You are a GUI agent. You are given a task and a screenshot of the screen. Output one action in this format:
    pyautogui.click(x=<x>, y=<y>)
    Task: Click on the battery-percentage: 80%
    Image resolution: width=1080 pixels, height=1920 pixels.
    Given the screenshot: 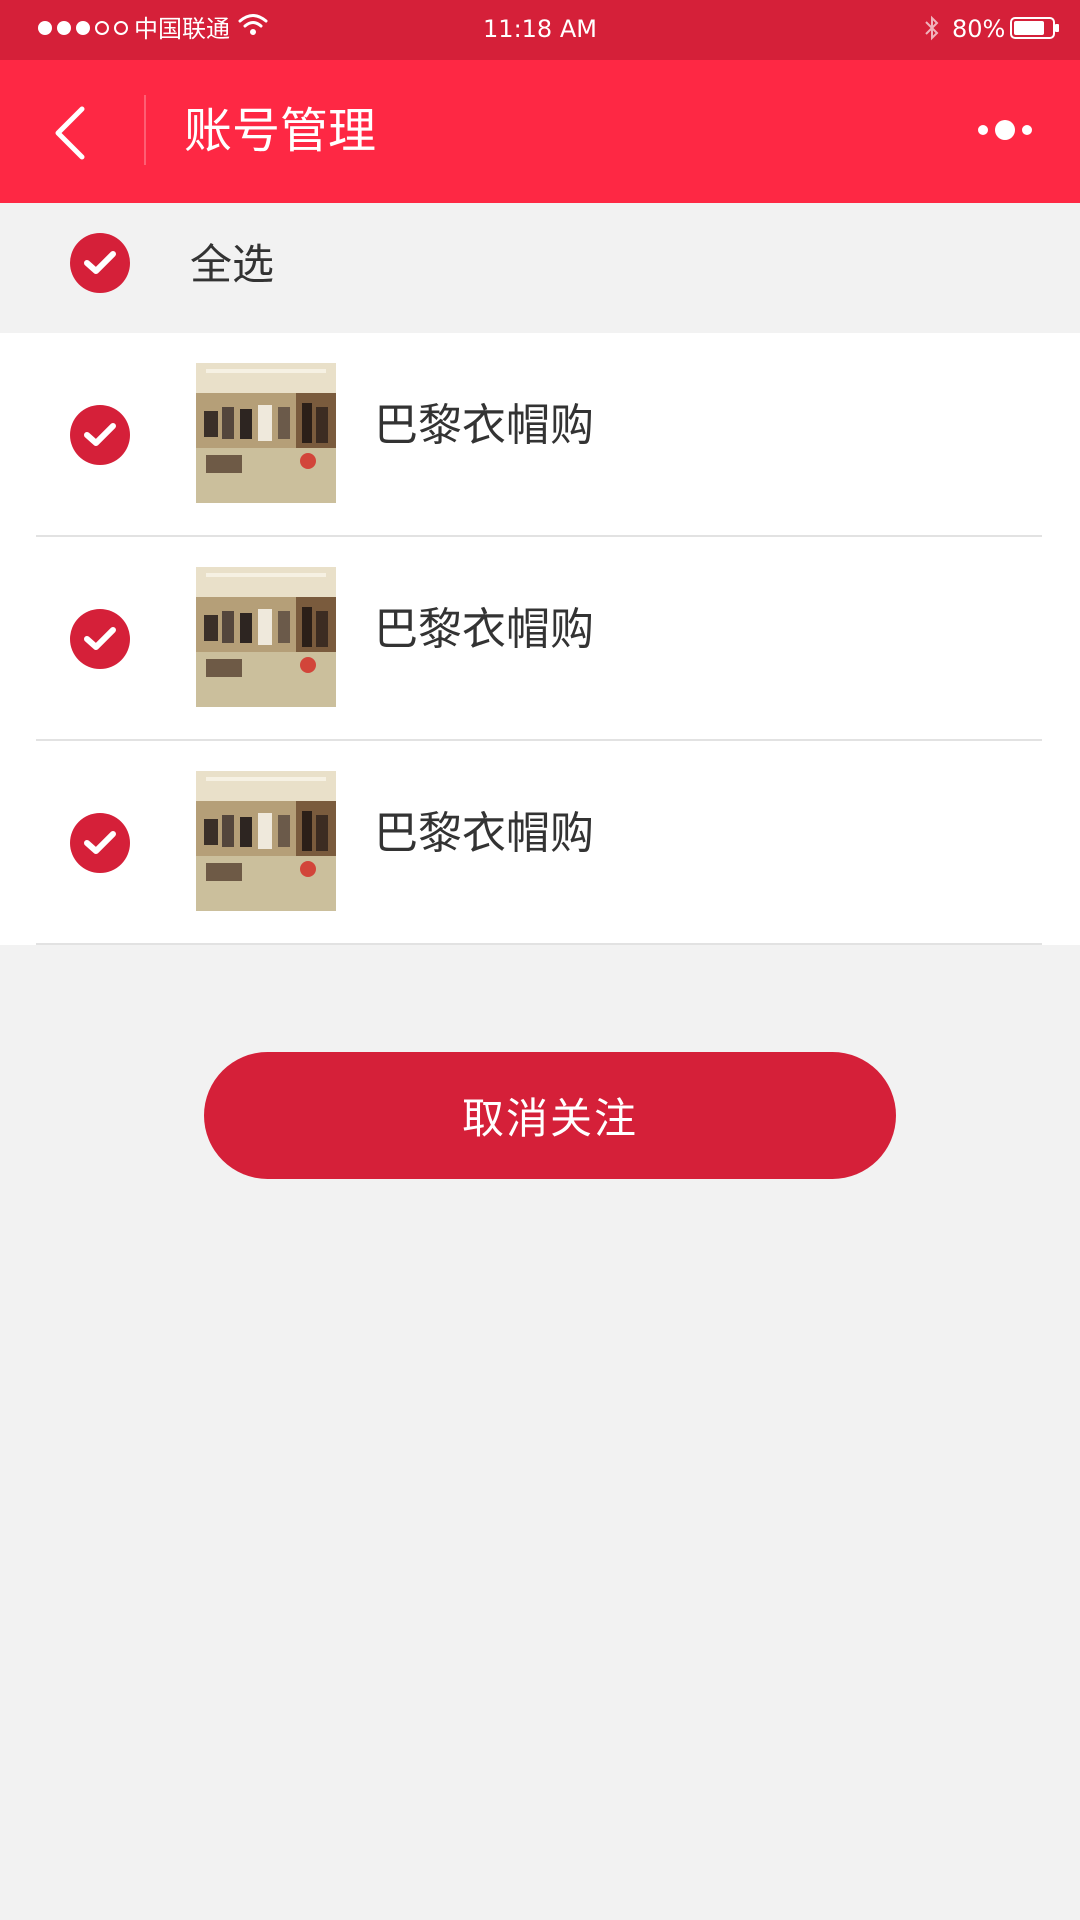 What is the action you would take?
    pyautogui.click(x=979, y=29)
    